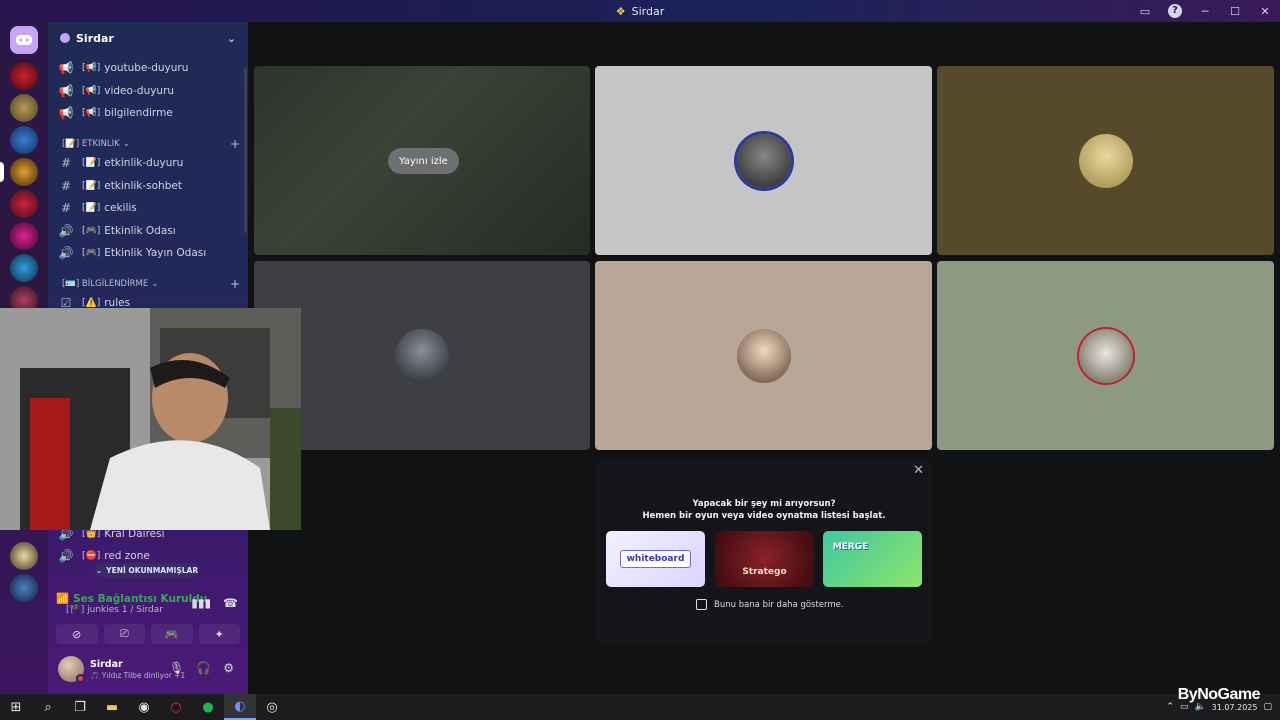 The image size is (1280, 720). I want to click on channel-etkinlik-sohbet: # [📝] etkinlik-sohbet, so click(148, 186).